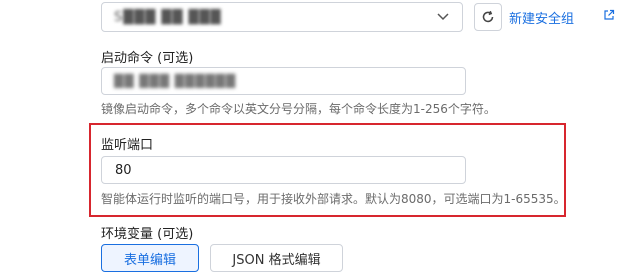  What do you see at coordinates (123, 170) in the screenshot?
I see `listen-port-value: 80` at bounding box center [123, 170].